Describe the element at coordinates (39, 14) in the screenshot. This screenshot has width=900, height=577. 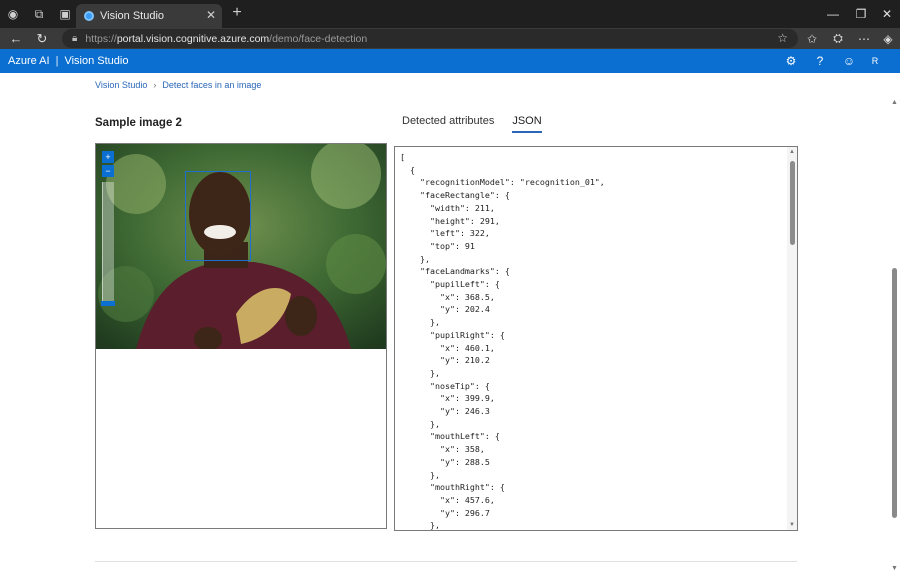
I see `workspaces-icon: ⧉` at that location.